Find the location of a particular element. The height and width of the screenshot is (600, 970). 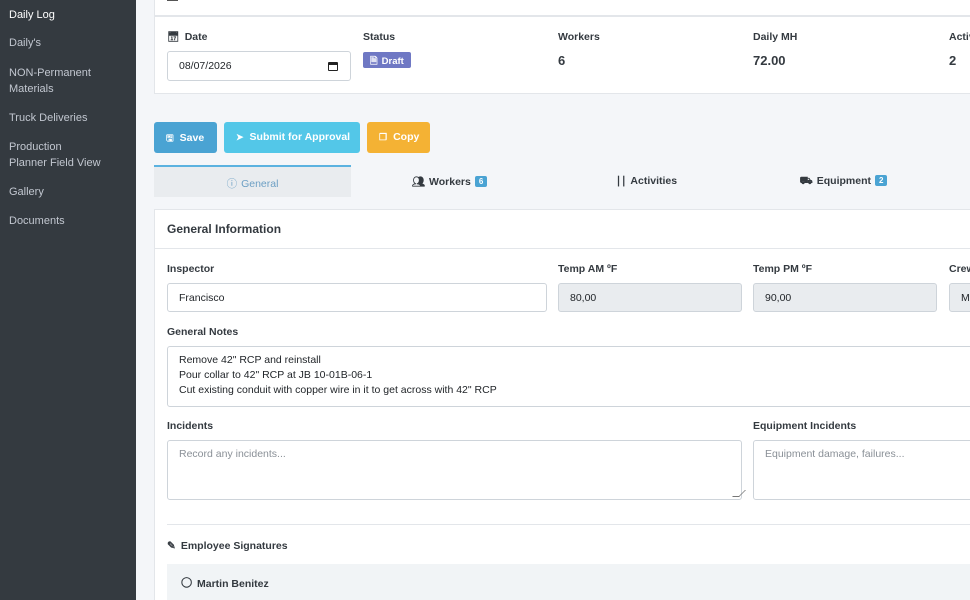

sidebar-item-daily-log: Daily Log is located at coordinates (68, 15).